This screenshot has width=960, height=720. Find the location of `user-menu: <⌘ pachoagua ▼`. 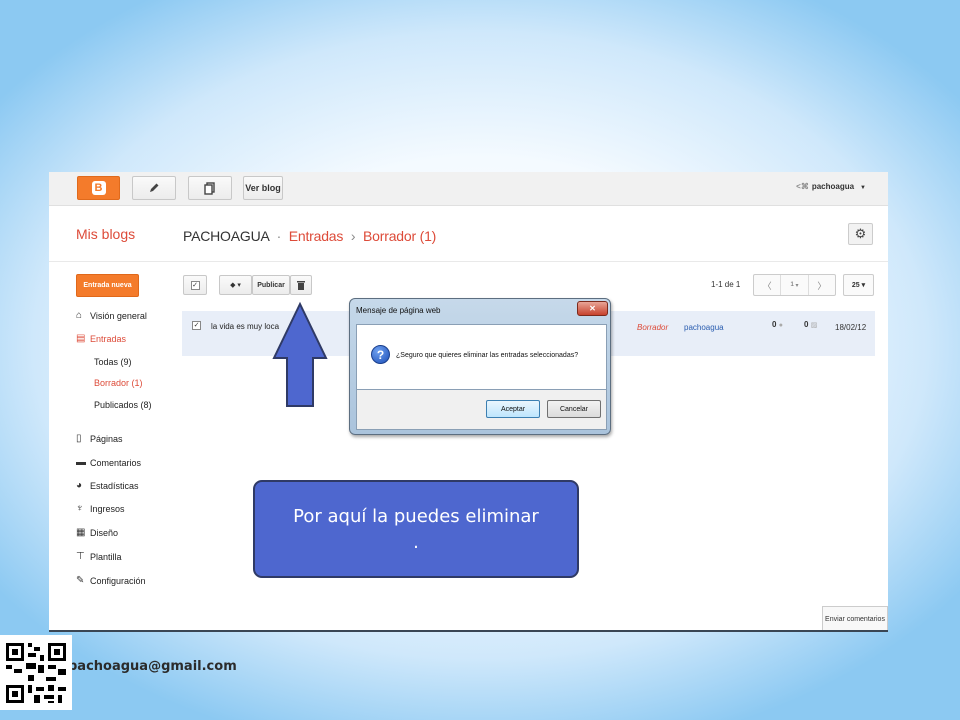

user-menu: <⌘ pachoagua ▼ is located at coordinates (831, 186).